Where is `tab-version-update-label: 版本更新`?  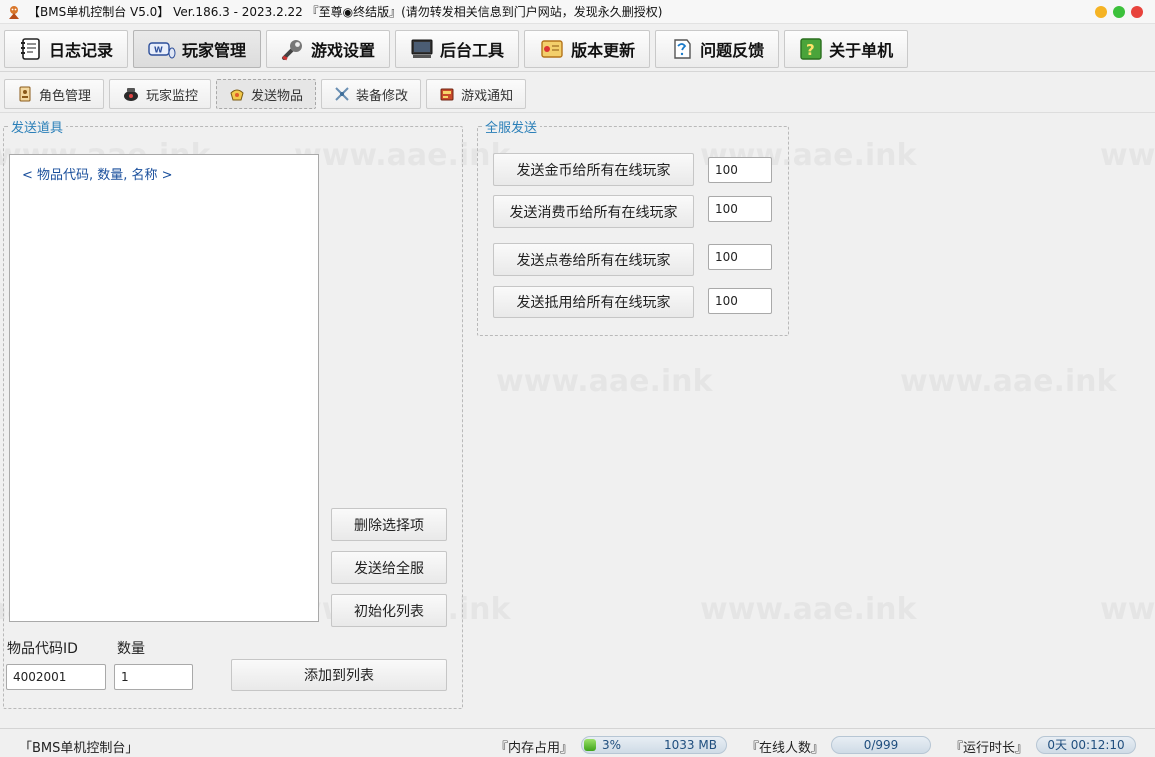 tab-version-update-label: 版本更新 is located at coordinates (603, 50).